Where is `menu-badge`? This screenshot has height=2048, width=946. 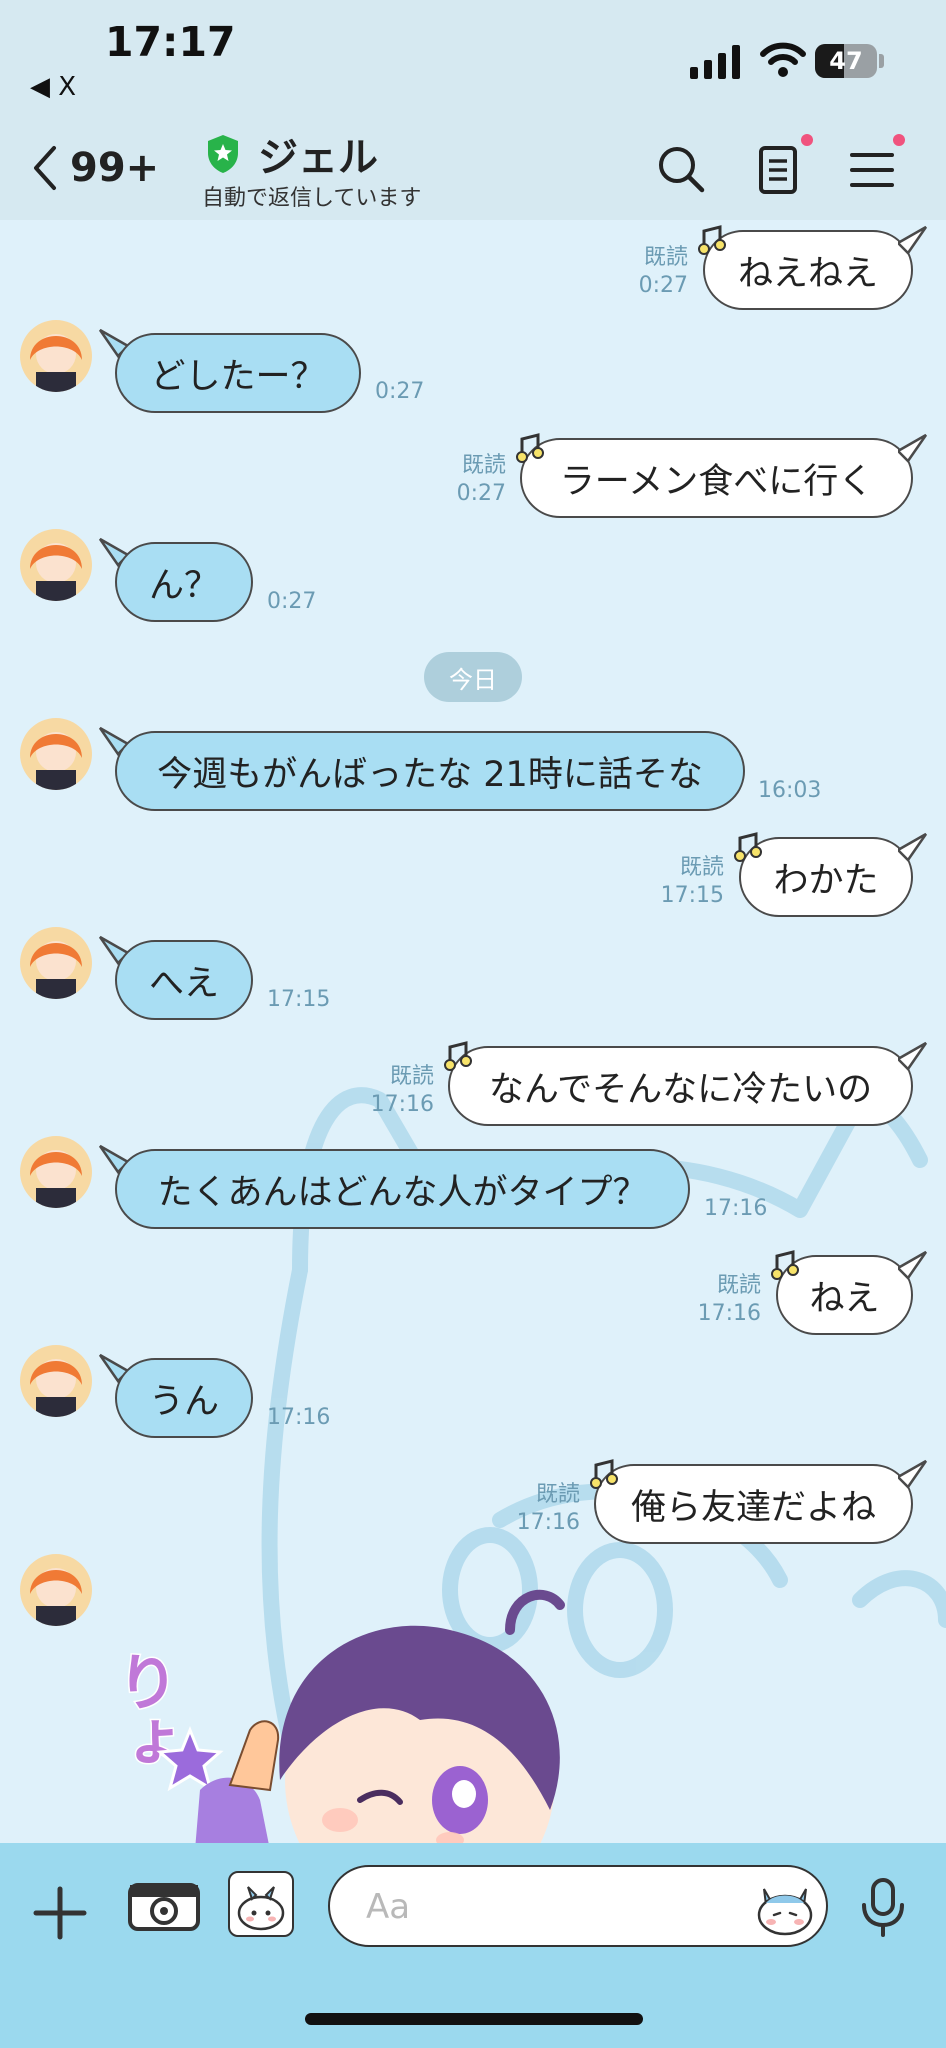
menu-badge is located at coordinates (899, 140).